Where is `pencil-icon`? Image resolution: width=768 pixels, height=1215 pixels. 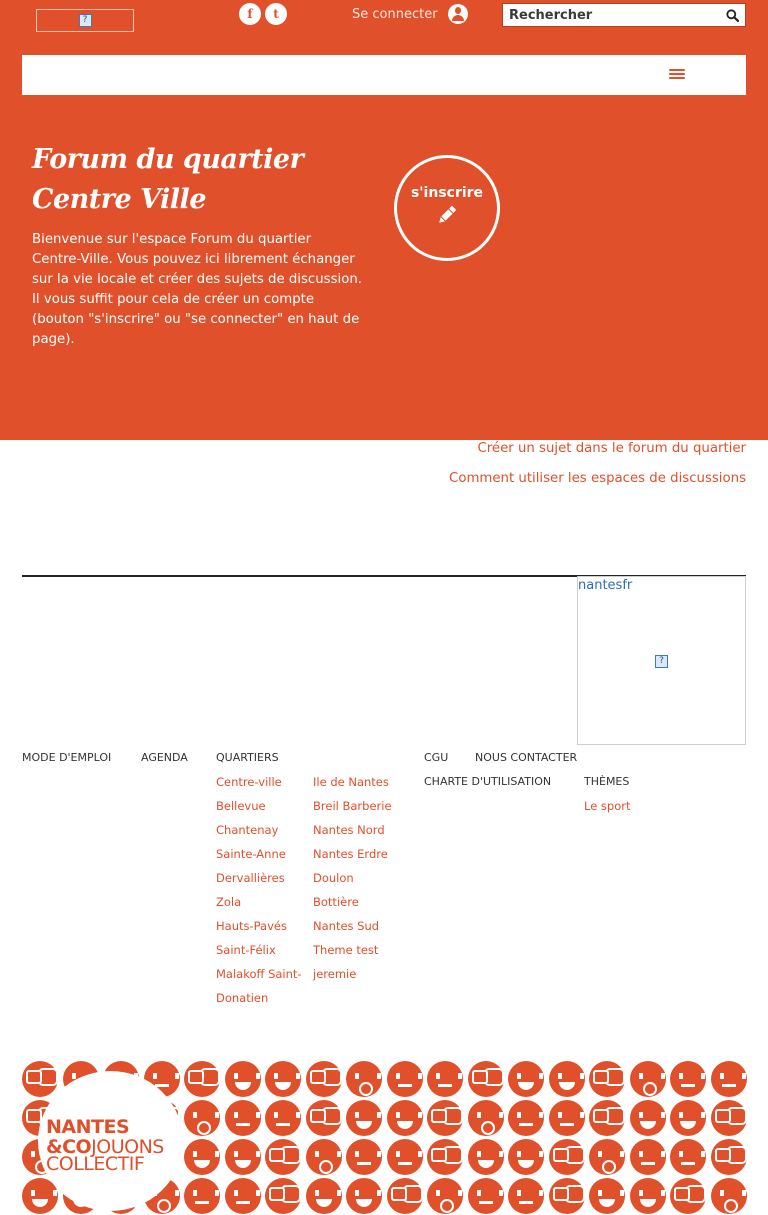 pencil-icon is located at coordinates (448, 214).